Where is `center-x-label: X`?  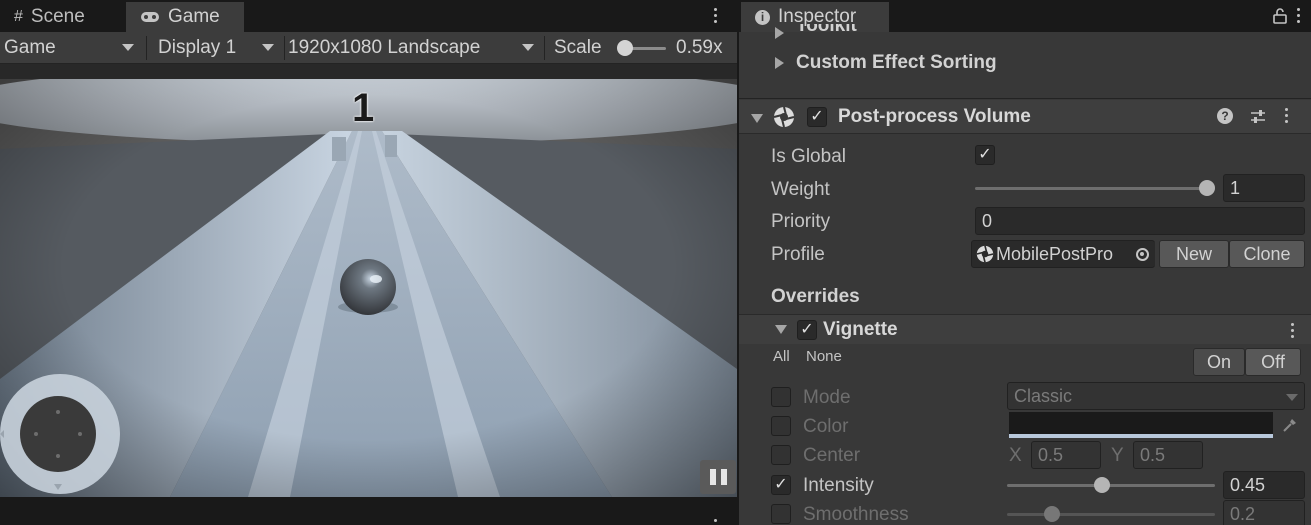 center-x-label: X is located at coordinates (1015, 455).